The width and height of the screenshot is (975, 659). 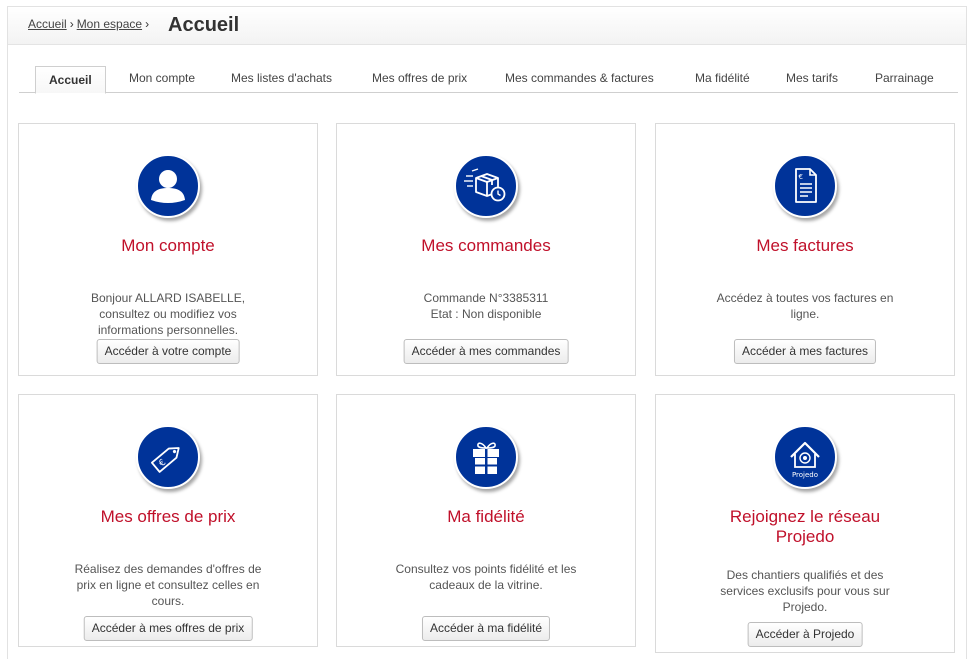 I want to click on card-title-line: Projedo, so click(x=805, y=536).